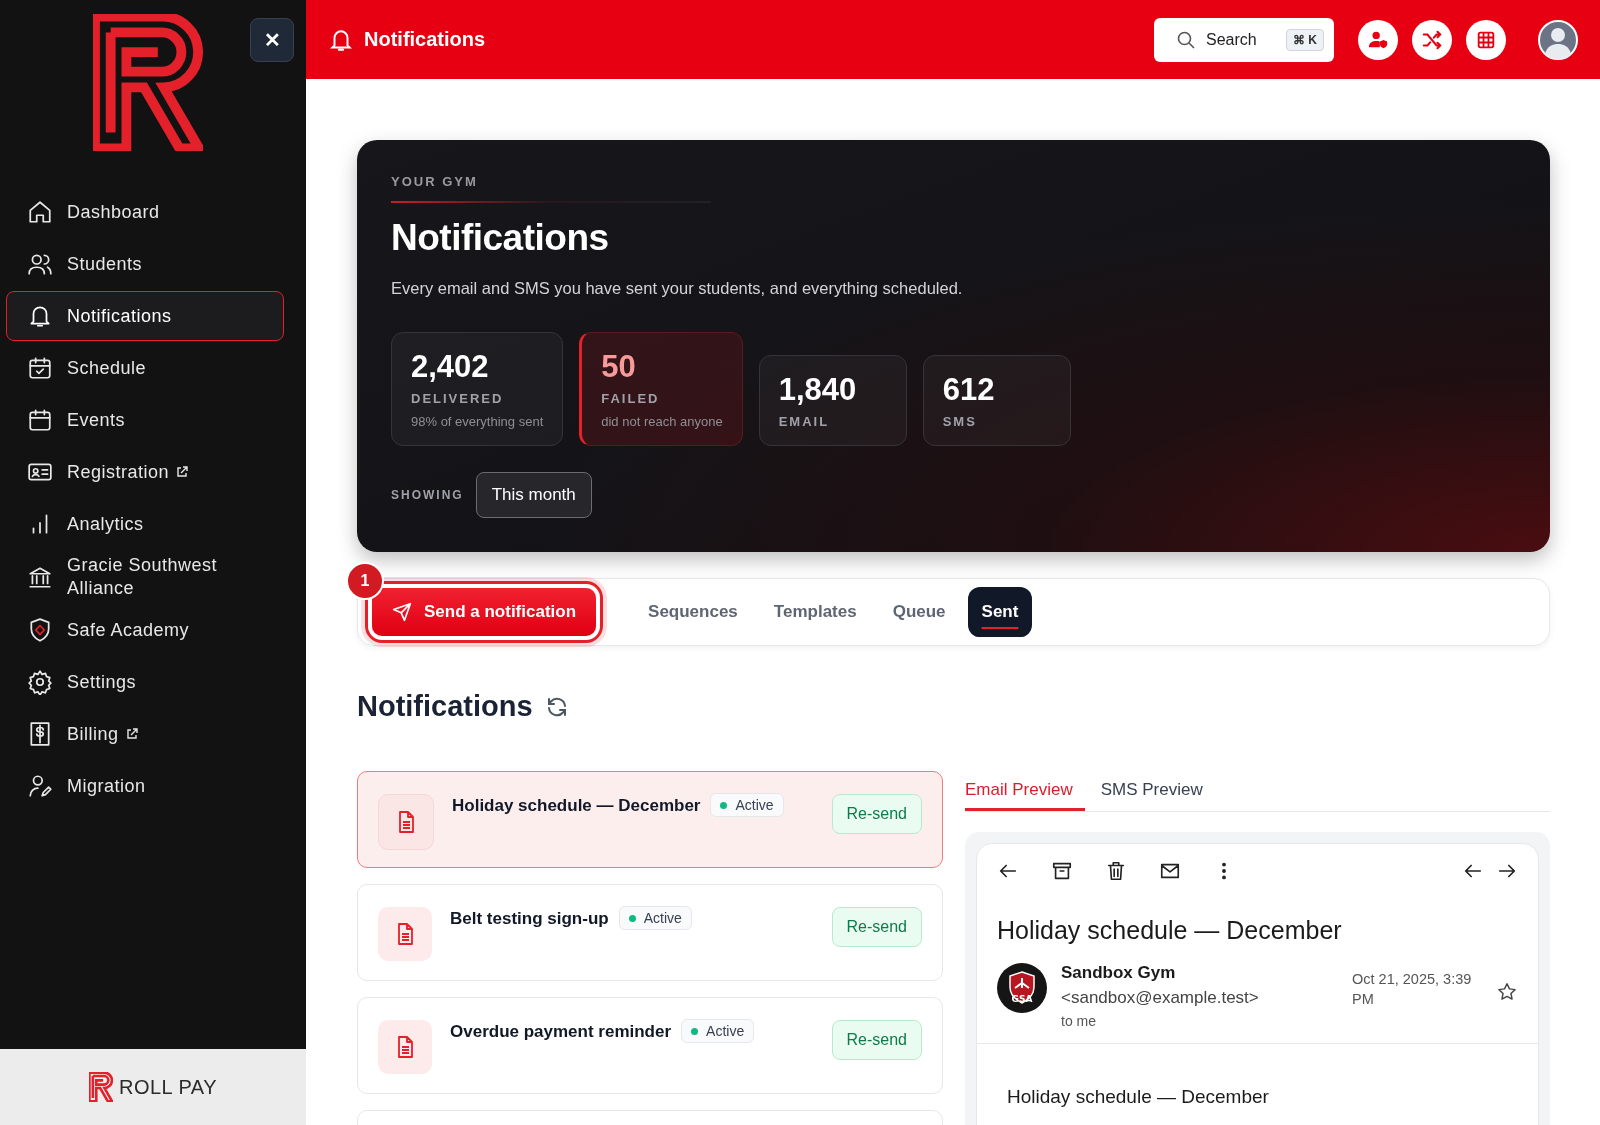 This screenshot has width=1600, height=1125. Describe the element at coordinates (650, 819) in the screenshot. I see `notification-card: Holiday schedule — December Active Re-send` at that location.